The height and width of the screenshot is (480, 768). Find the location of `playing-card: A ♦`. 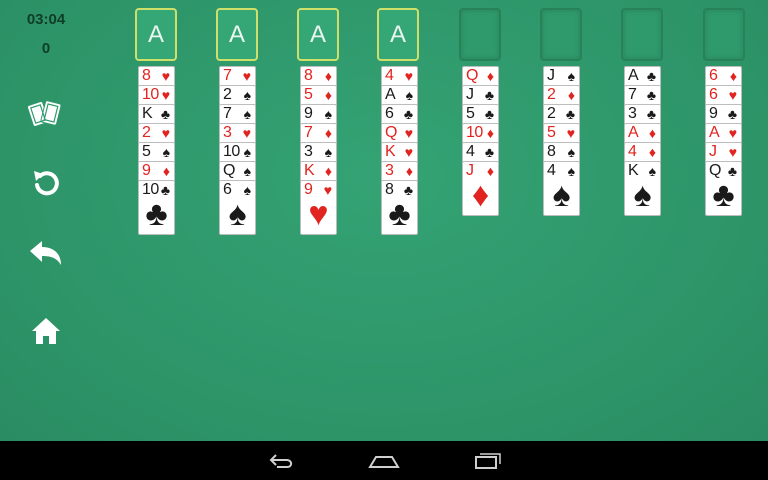

playing-card: A ♦ is located at coordinates (642, 133).